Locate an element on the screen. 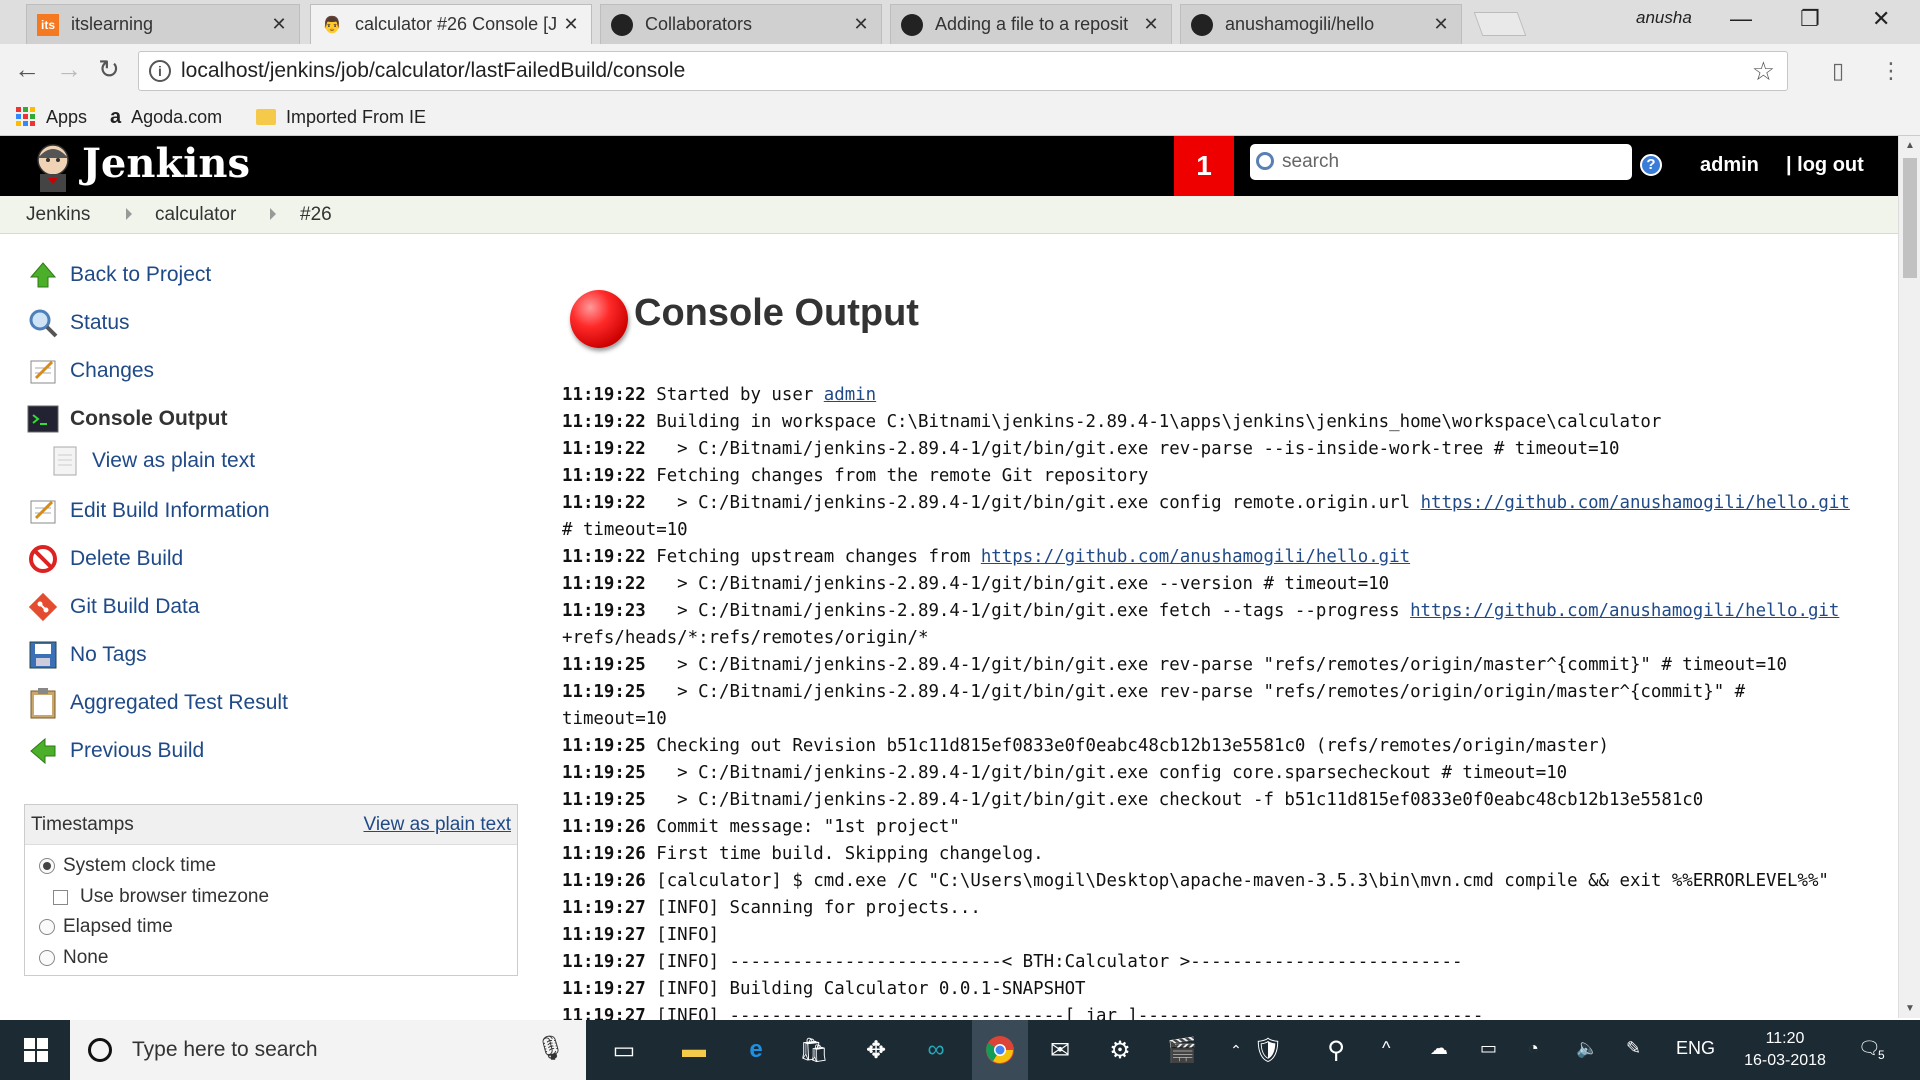 This screenshot has height=1080, width=1920. checkbox is located at coordinates (60, 897).